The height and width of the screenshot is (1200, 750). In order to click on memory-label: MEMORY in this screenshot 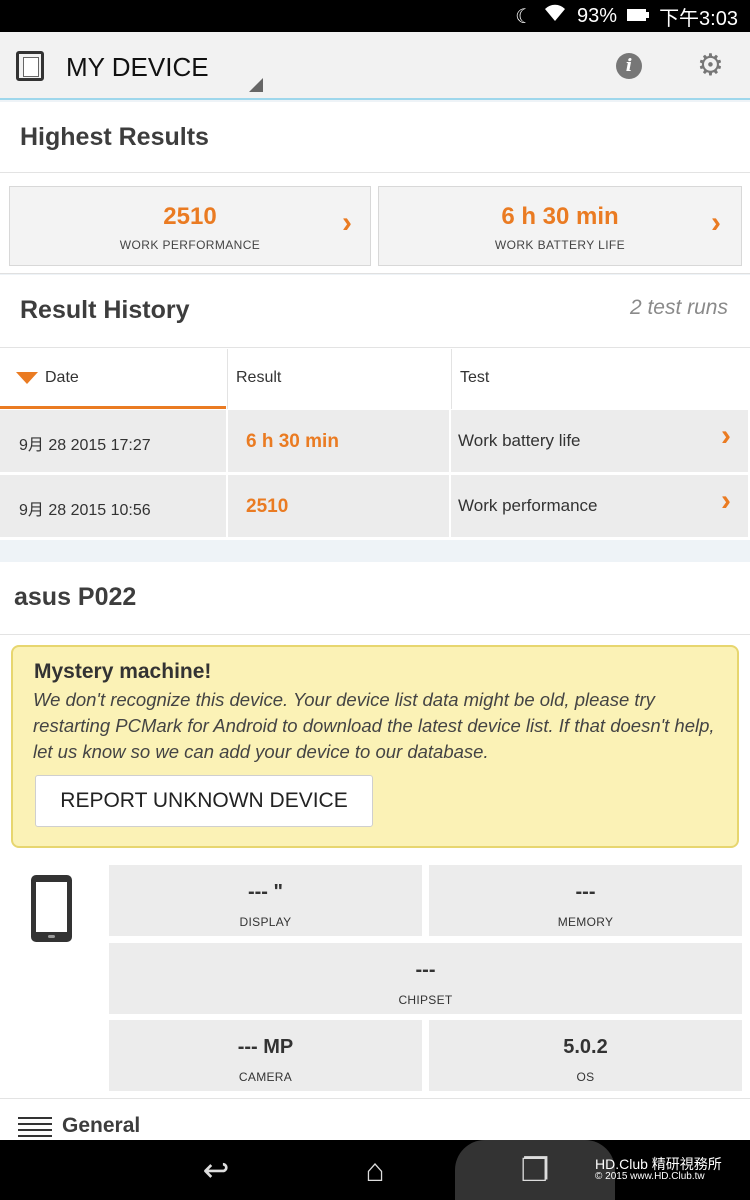, I will do `click(585, 922)`.